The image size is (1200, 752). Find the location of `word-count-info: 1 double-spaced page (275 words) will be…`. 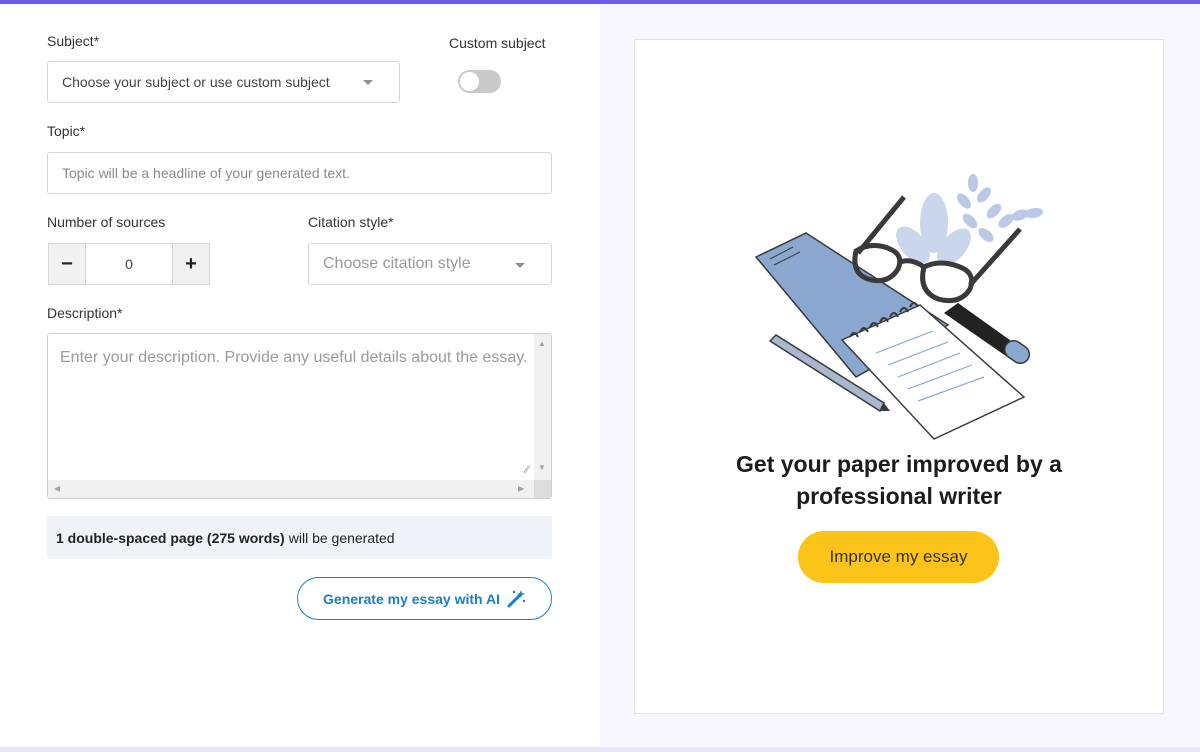

word-count-info: 1 double-spaced page (275 words) will be… is located at coordinates (299, 537).